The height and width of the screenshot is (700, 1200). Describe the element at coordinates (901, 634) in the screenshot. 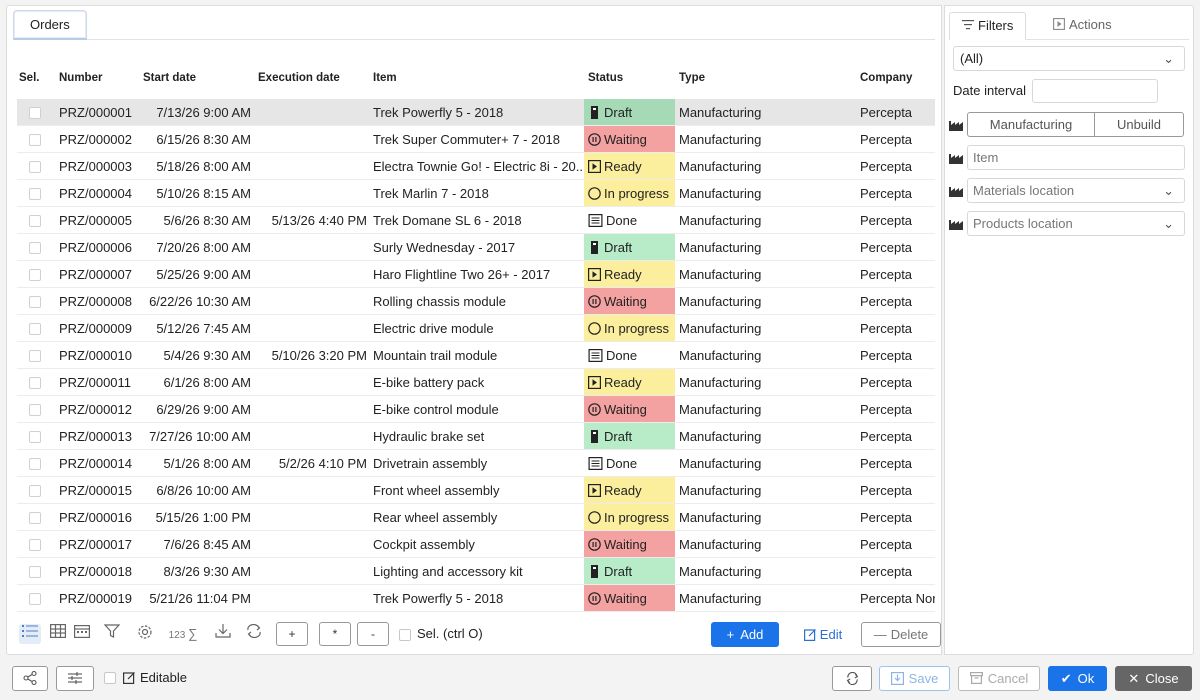

I see `delete-button: — Delete` at that location.